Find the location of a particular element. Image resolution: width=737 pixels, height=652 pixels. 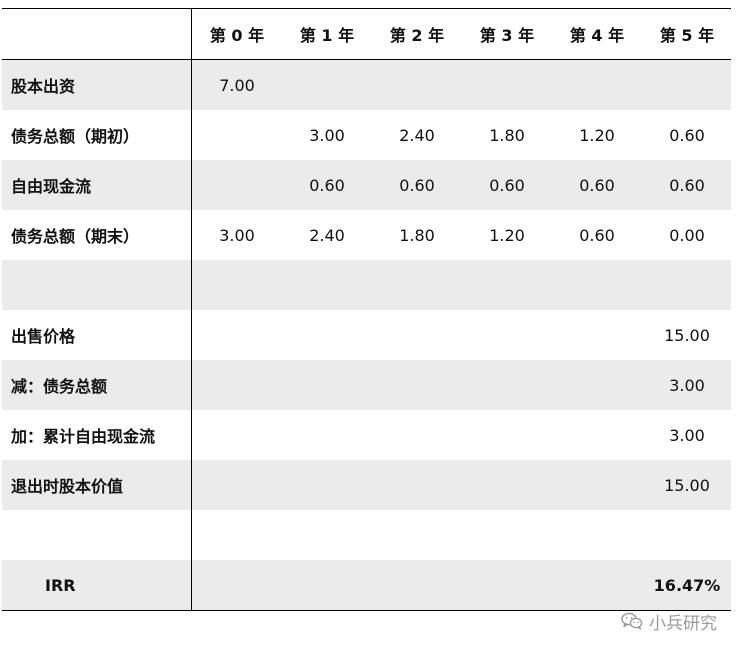

year-5-header: 第 5 年 is located at coordinates (687, 35).